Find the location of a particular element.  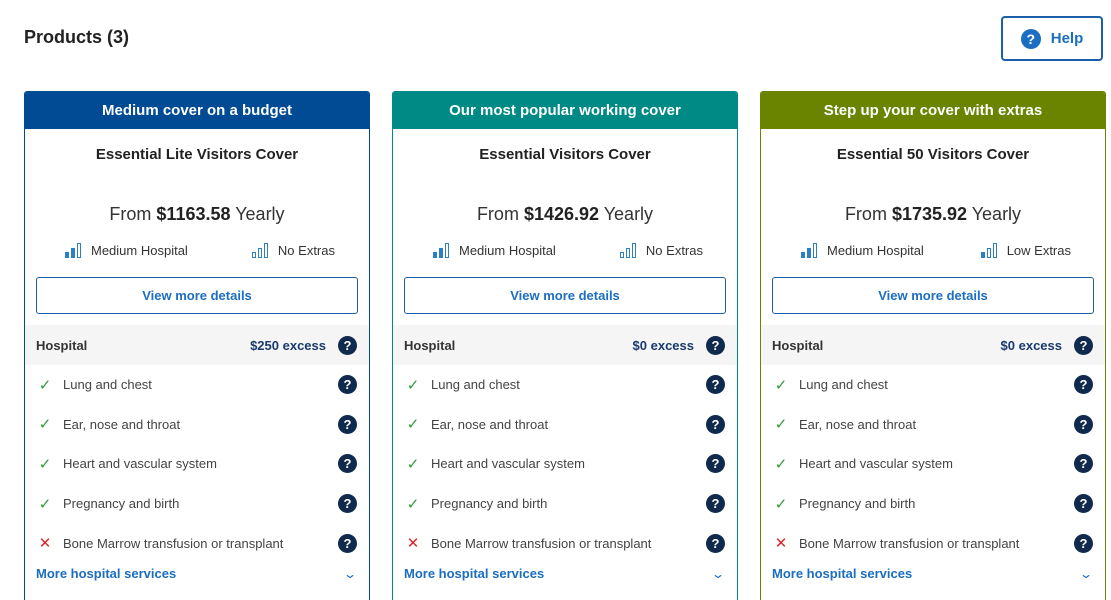

product-name: Essential Visitors Cover is located at coordinates (565, 154).